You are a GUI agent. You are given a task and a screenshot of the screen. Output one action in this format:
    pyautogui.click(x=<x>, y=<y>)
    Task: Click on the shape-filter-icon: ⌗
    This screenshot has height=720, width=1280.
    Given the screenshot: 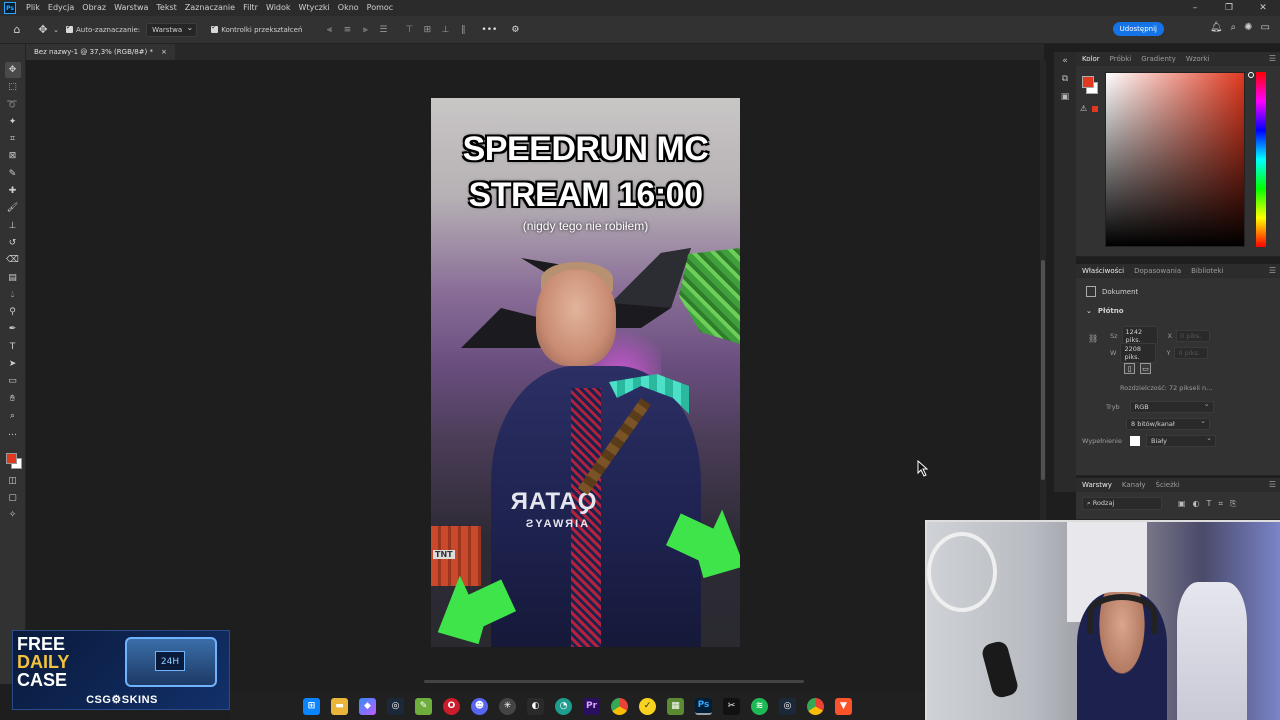 What is the action you would take?
    pyautogui.click(x=1220, y=504)
    